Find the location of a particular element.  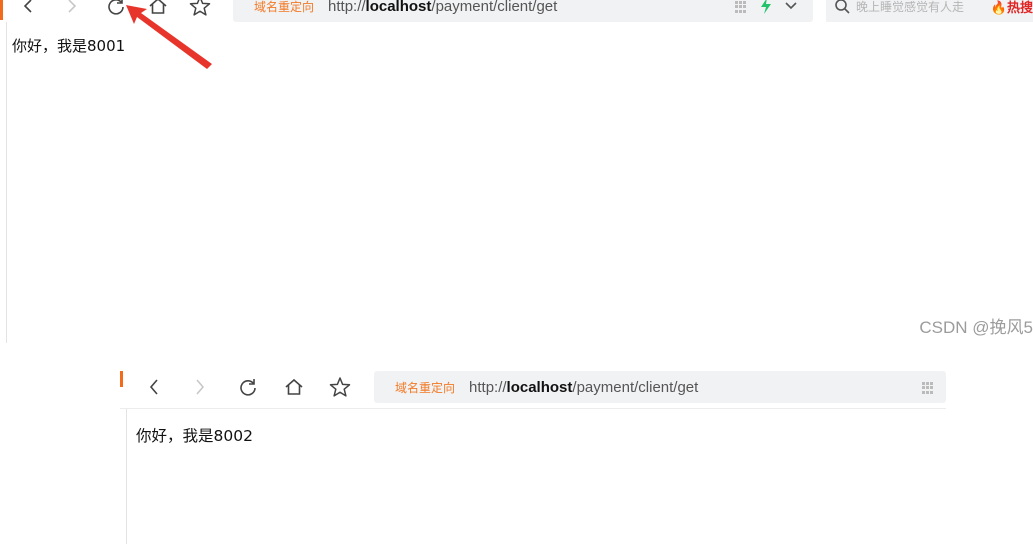

red-arrow-annotation is located at coordinates (169, 37).